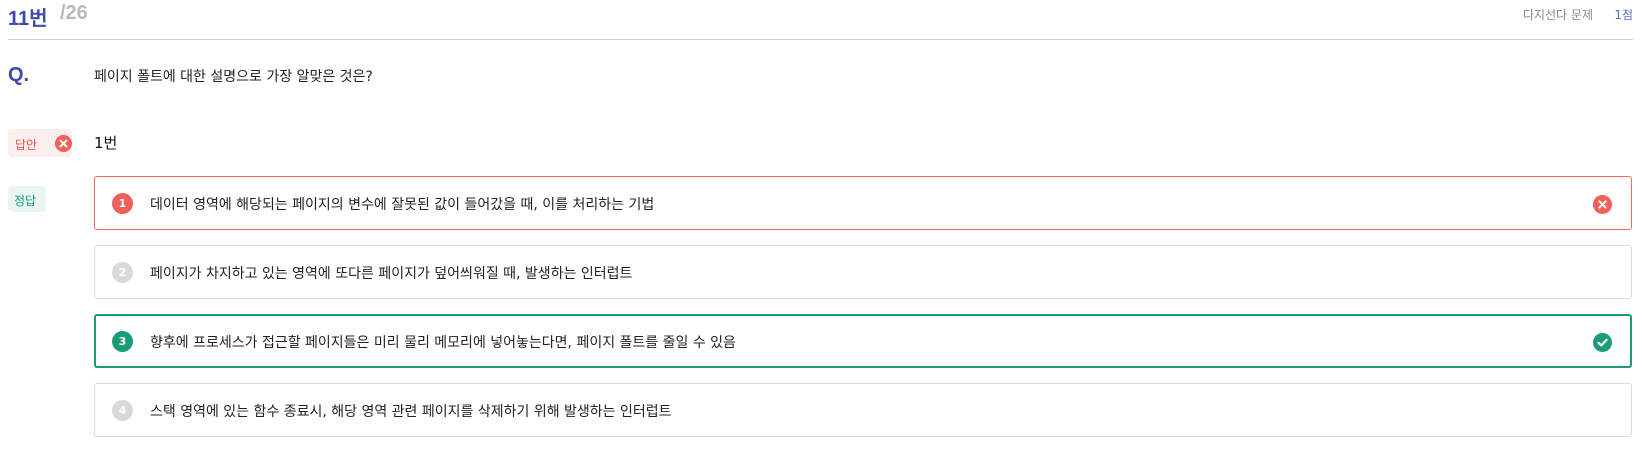 This screenshot has width=1642, height=466. What do you see at coordinates (40, 143) in the screenshot?
I see `my-answer-badge: 답안` at bounding box center [40, 143].